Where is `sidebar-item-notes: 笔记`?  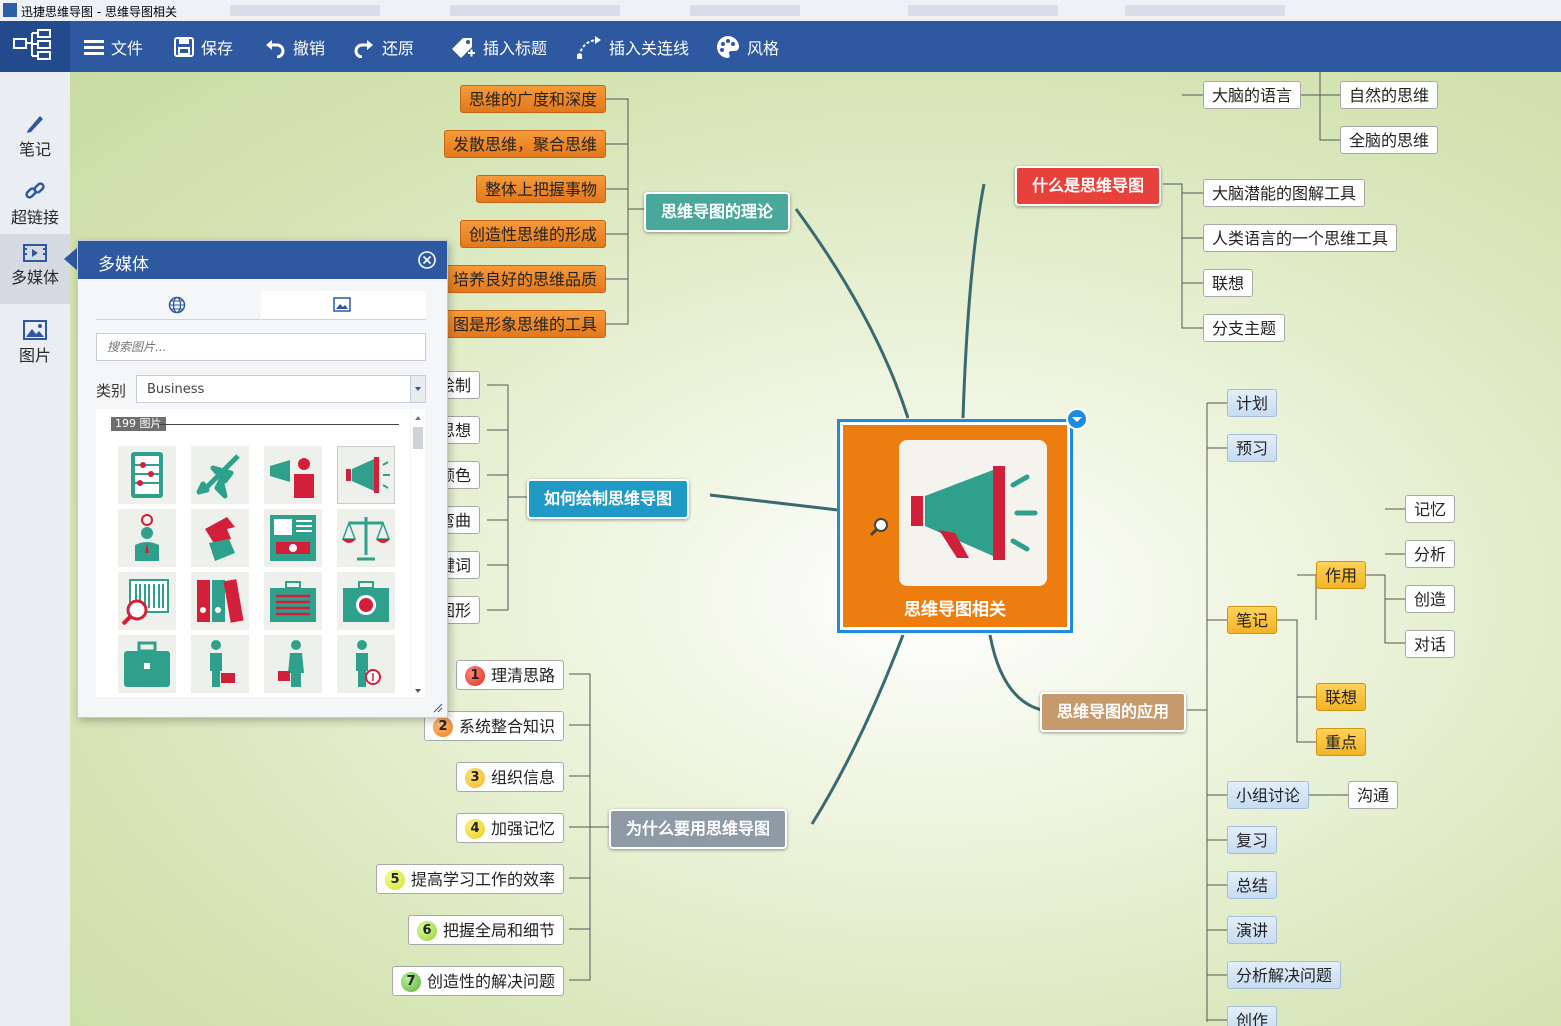
sidebar-item-notes: 笔记 is located at coordinates (35, 135).